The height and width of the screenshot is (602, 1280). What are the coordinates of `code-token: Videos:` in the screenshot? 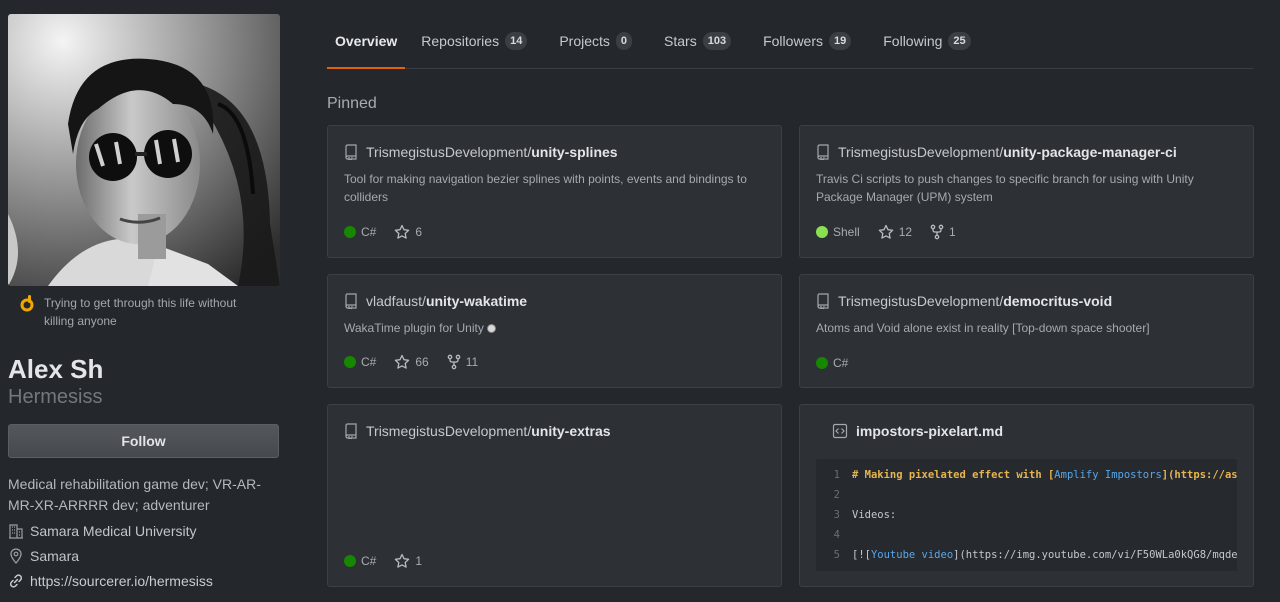 It's located at (874, 515).